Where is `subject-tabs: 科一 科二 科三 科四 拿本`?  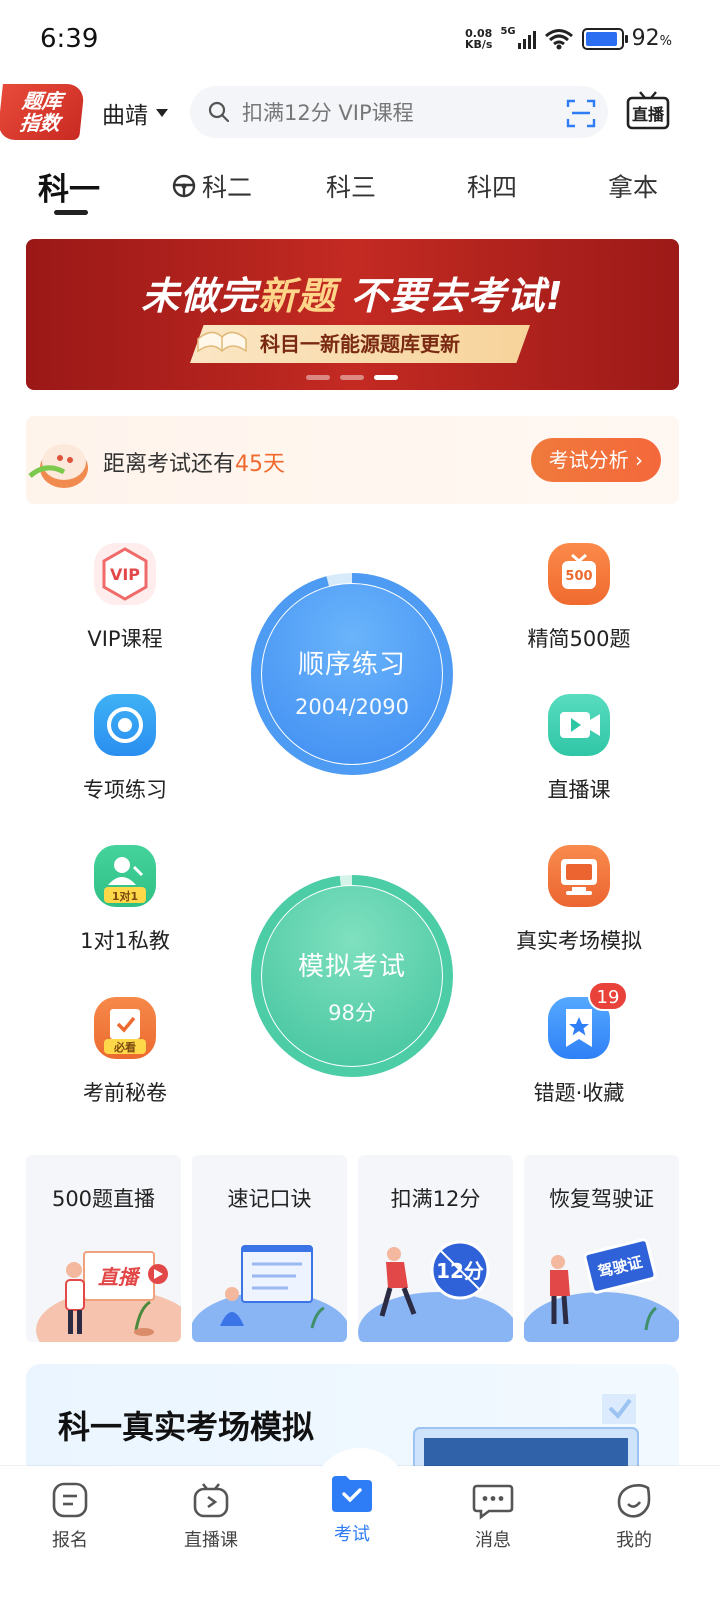
subject-tabs: 科一 科二 科三 科四 拿本 is located at coordinates (360, 190).